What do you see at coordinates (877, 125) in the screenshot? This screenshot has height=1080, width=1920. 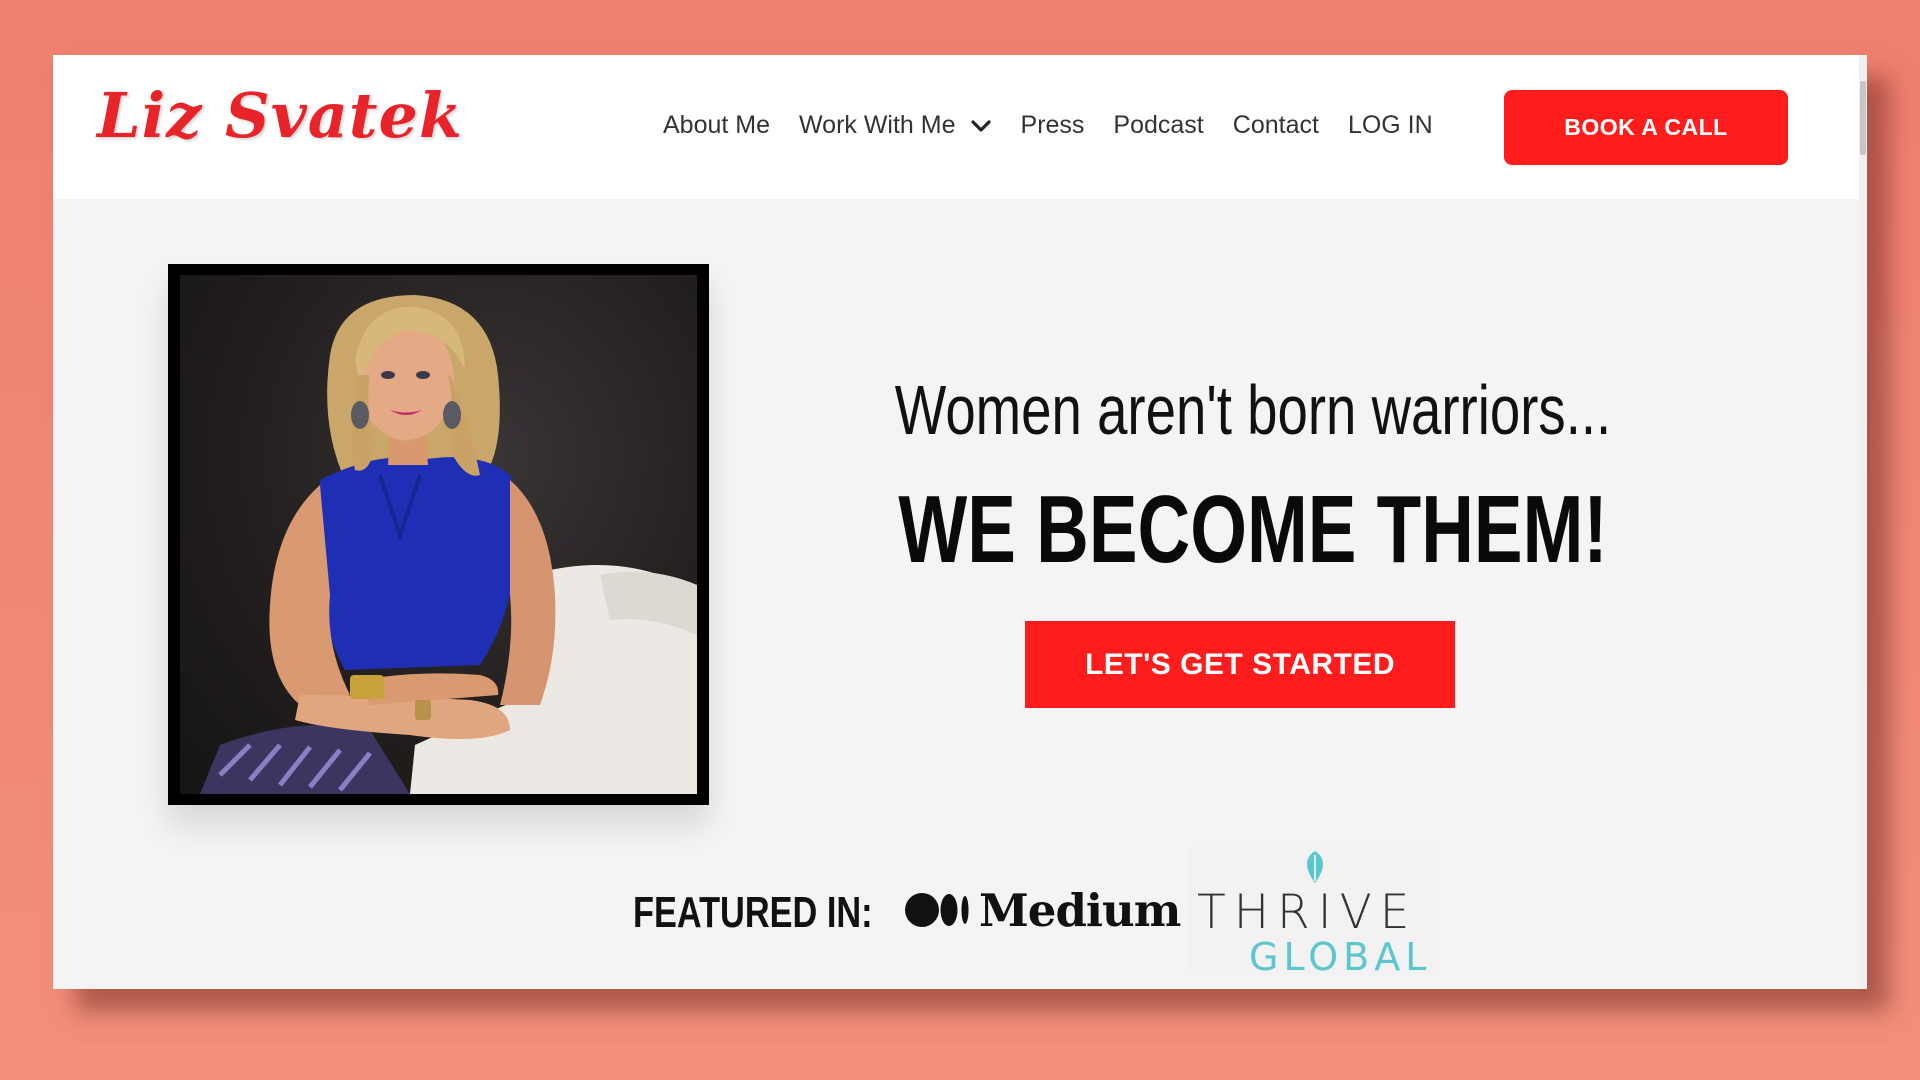 I see `nav-work-with-me-label: Work With Me` at bounding box center [877, 125].